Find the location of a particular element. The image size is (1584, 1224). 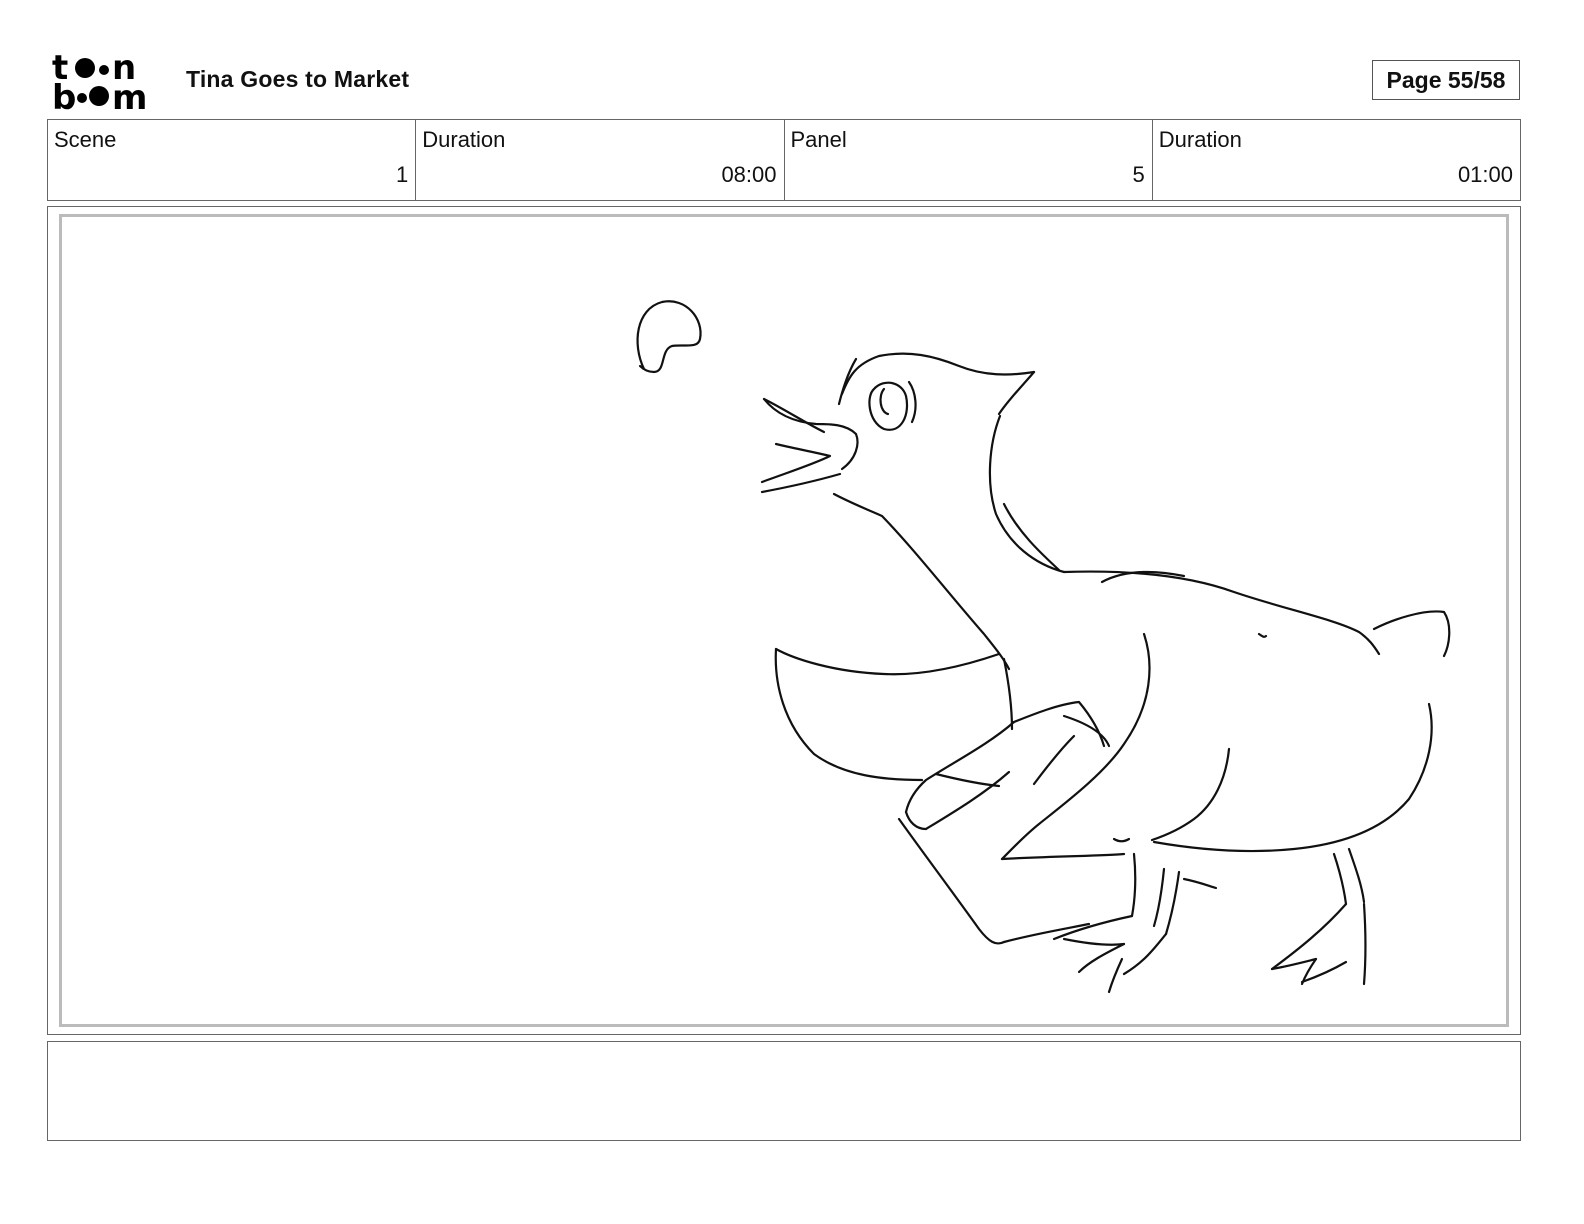

panel-duration-cell: Duration 01:00 is located at coordinates (1336, 160).